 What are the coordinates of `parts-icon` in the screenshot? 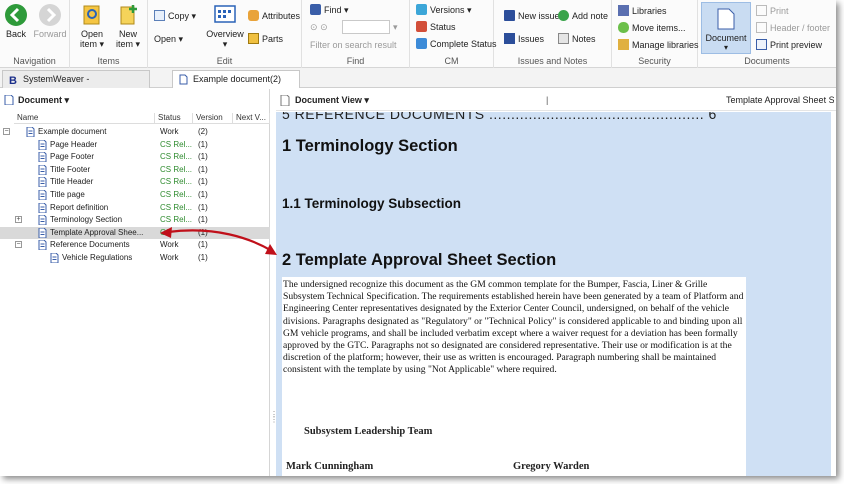 It's located at (253, 38).